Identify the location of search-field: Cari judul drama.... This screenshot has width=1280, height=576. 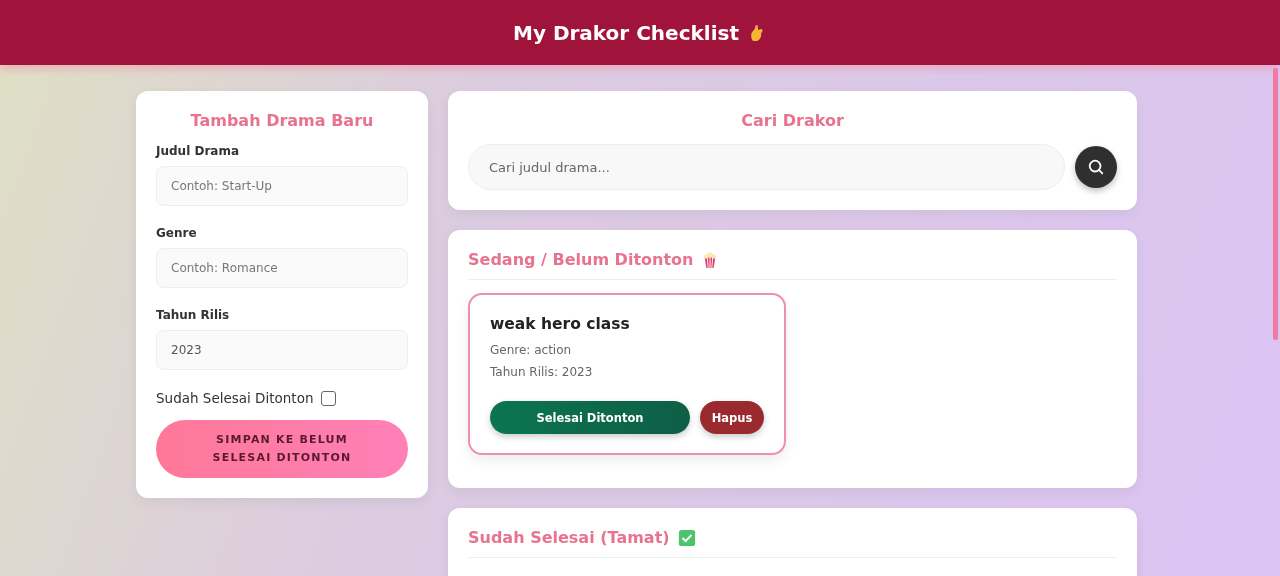
(766, 167).